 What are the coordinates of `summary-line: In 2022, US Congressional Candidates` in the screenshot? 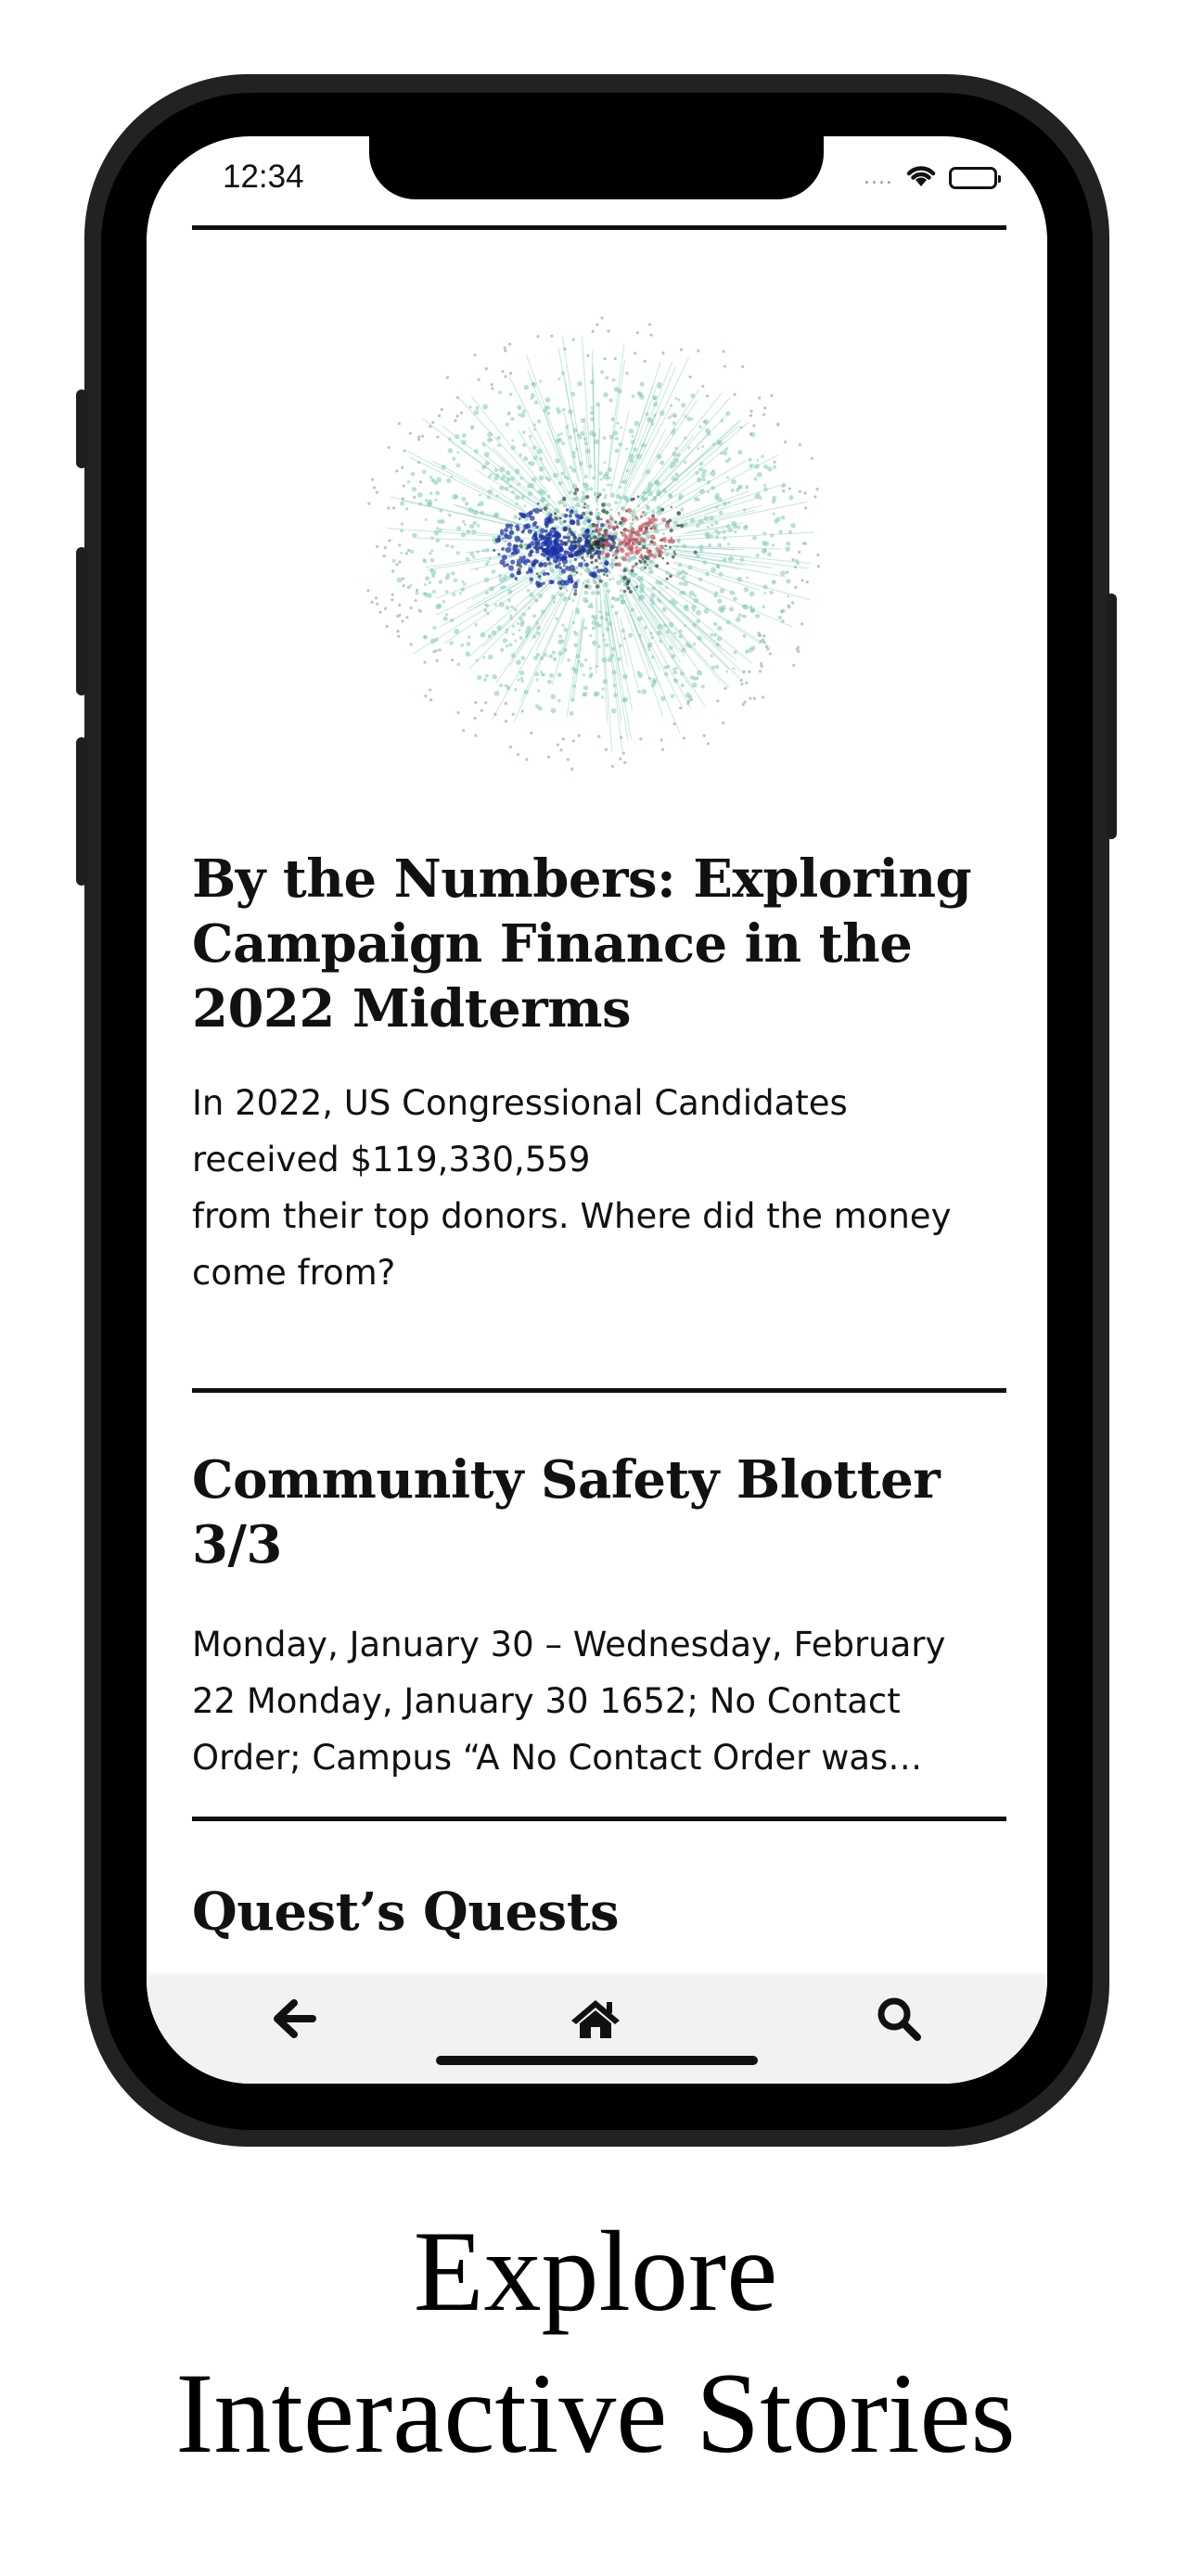 It's located at (520, 1103).